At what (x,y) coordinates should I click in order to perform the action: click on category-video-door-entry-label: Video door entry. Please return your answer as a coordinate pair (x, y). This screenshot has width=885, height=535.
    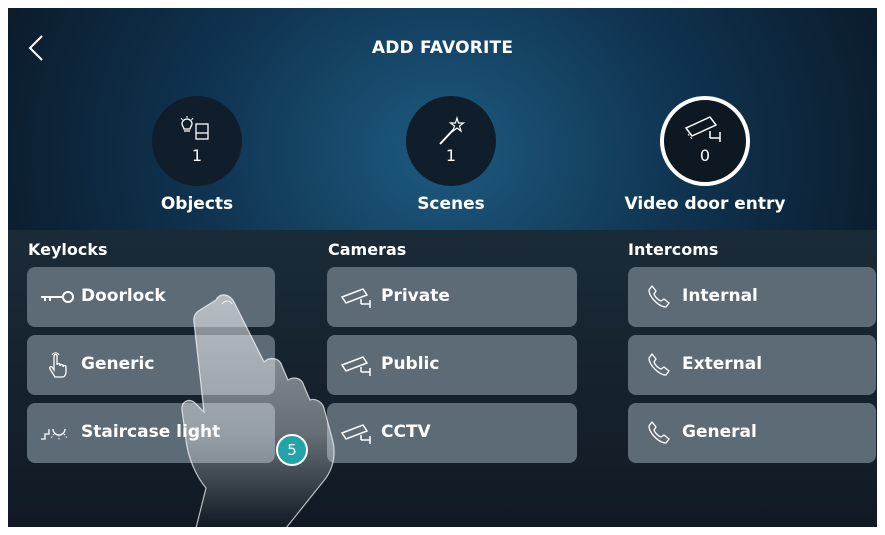
    Looking at the image, I should click on (705, 204).